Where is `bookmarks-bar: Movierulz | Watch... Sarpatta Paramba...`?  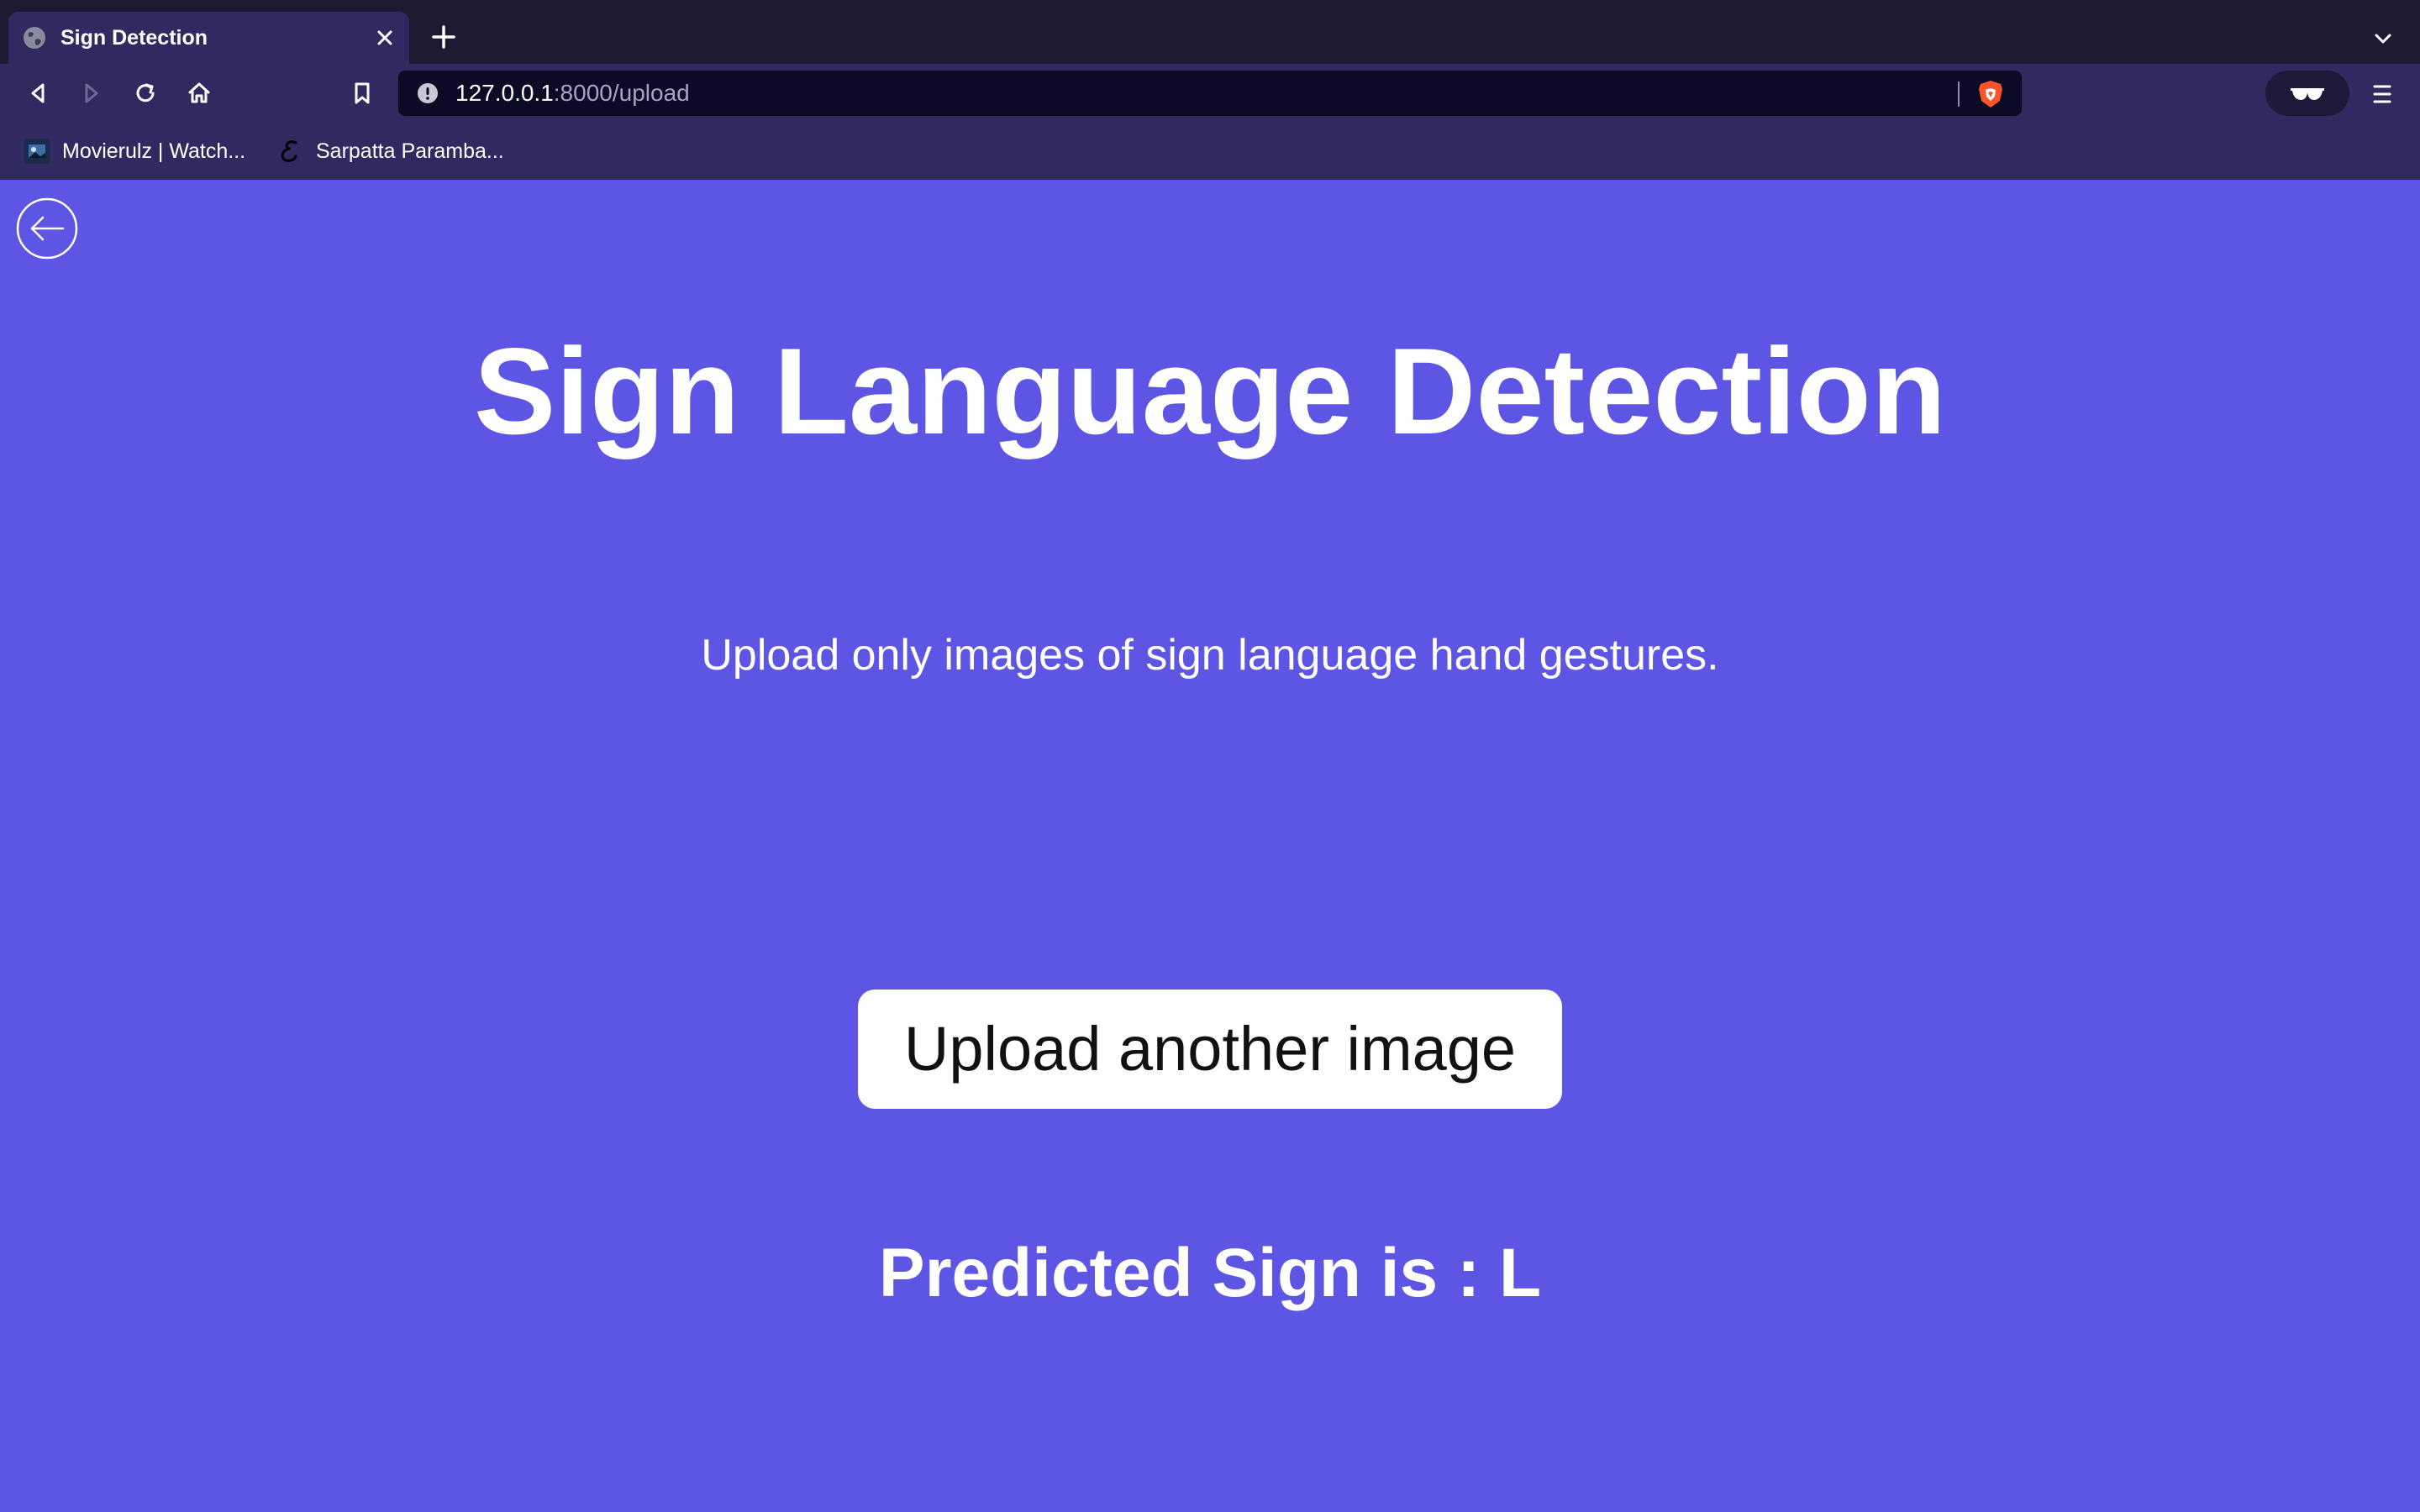
bookmarks-bar: Movierulz | Watch... Sarpatta Paramba... is located at coordinates (1210, 151).